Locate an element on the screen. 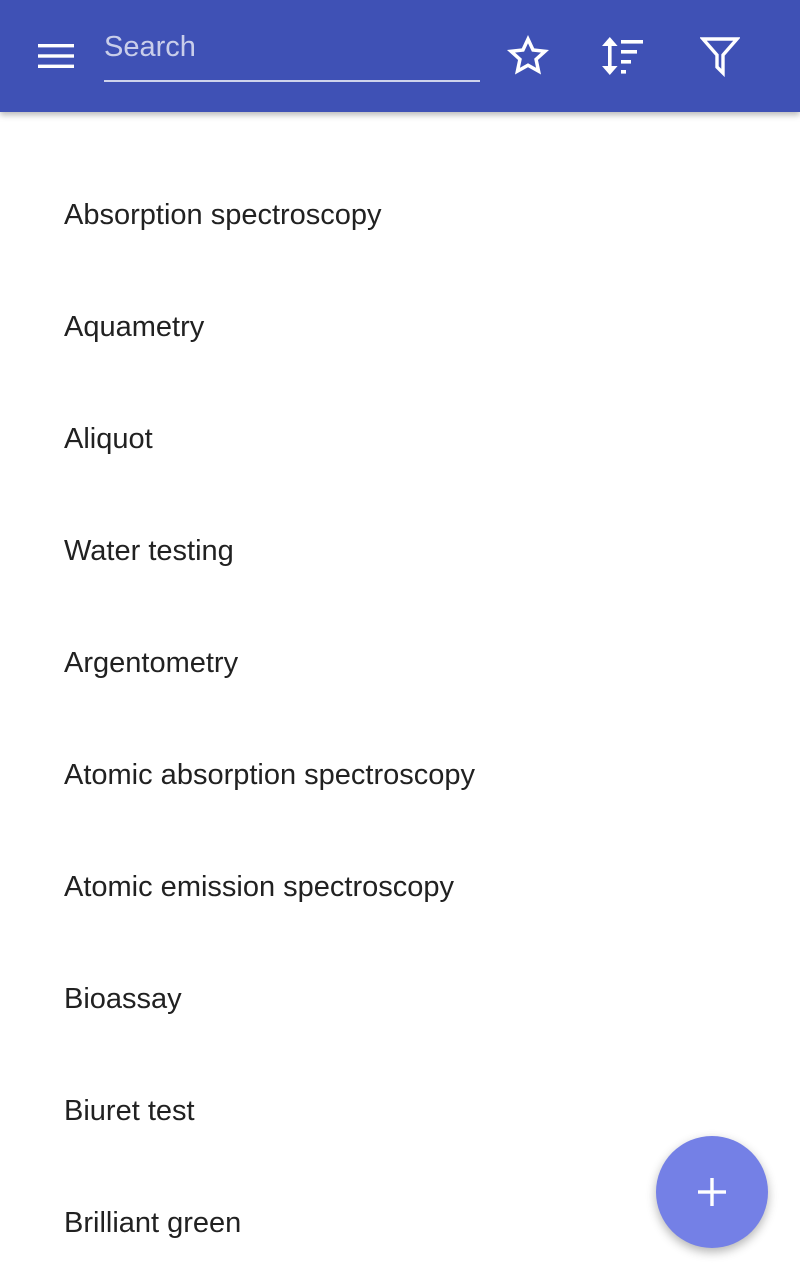  list-item-label: Biuret test is located at coordinates (129, 1110).